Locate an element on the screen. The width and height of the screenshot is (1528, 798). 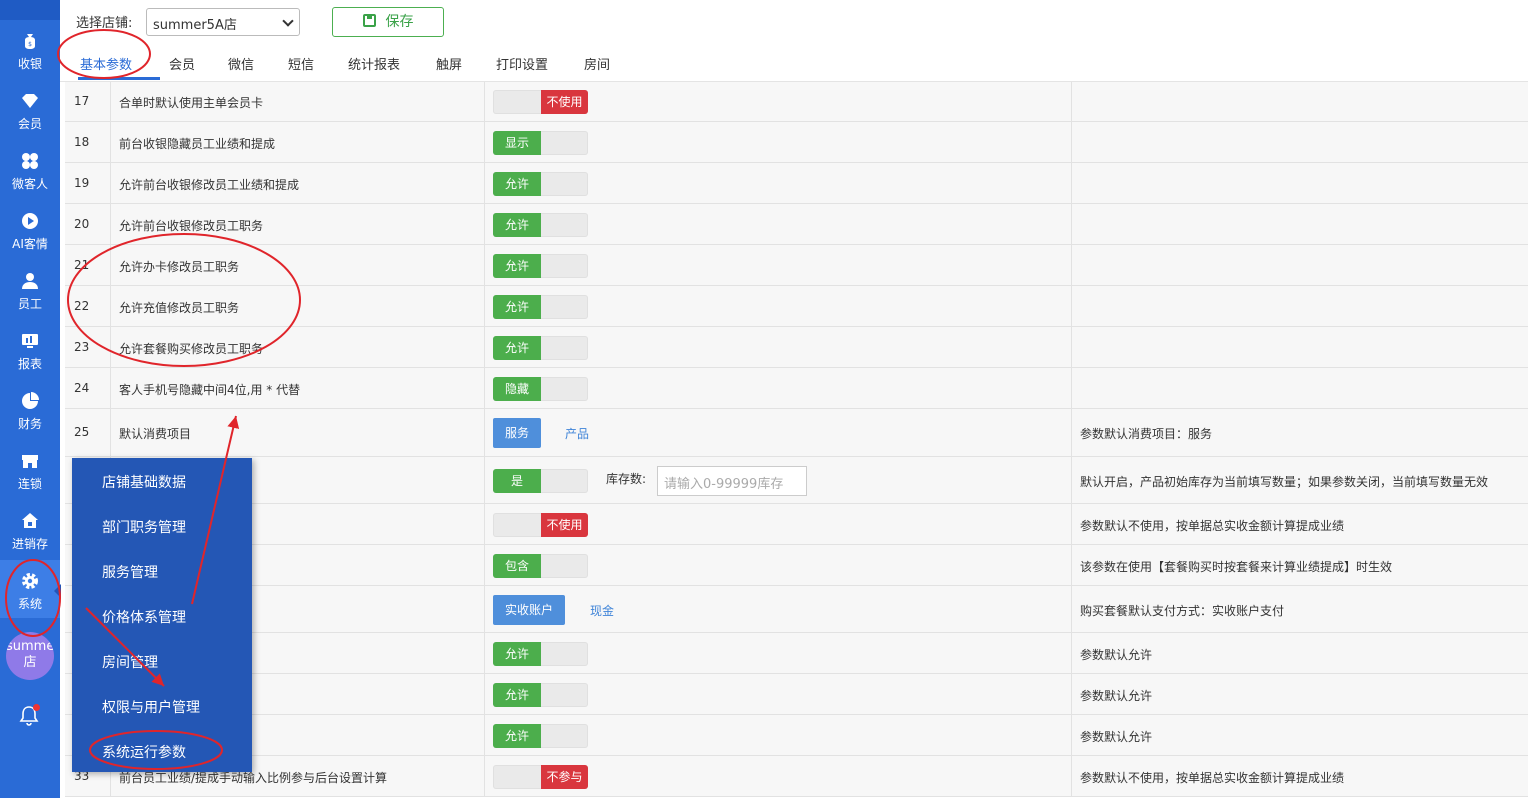
menu-item-store-basic-data: 店铺基础数据 is located at coordinates (144, 482).